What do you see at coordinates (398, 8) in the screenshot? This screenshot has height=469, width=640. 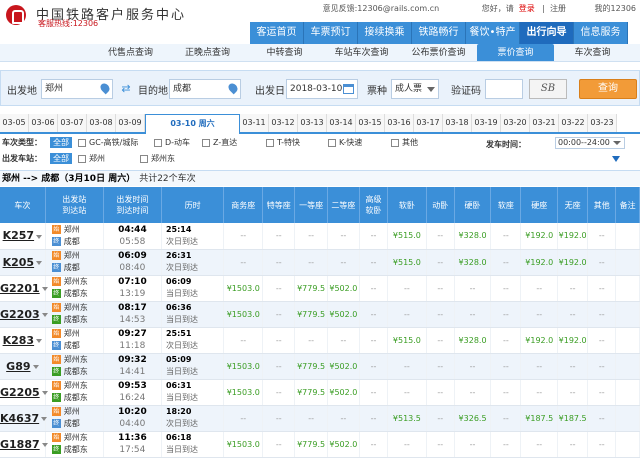 I see `feedback-email: 12306@rails.com.cn` at bounding box center [398, 8].